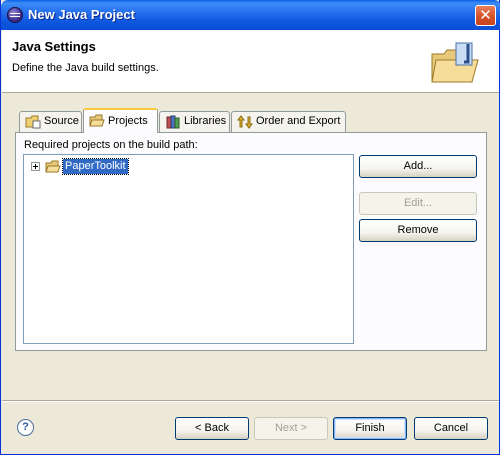 The width and height of the screenshot is (500, 455). What do you see at coordinates (212, 428) in the screenshot?
I see `back-button: < Back` at bounding box center [212, 428].